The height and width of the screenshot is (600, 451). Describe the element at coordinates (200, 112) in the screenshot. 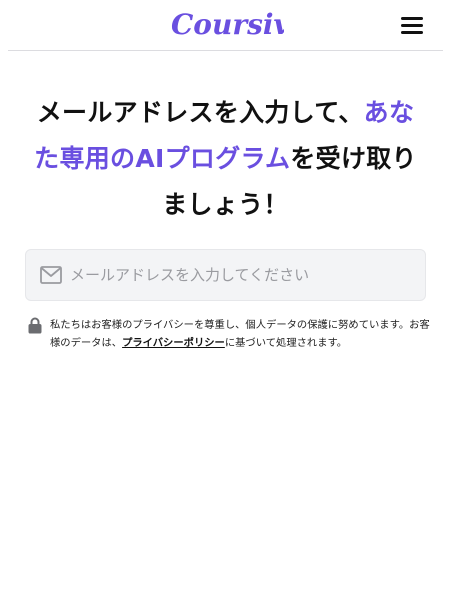

I see `title-line1-plain: メールアドレスを入力して、` at that location.